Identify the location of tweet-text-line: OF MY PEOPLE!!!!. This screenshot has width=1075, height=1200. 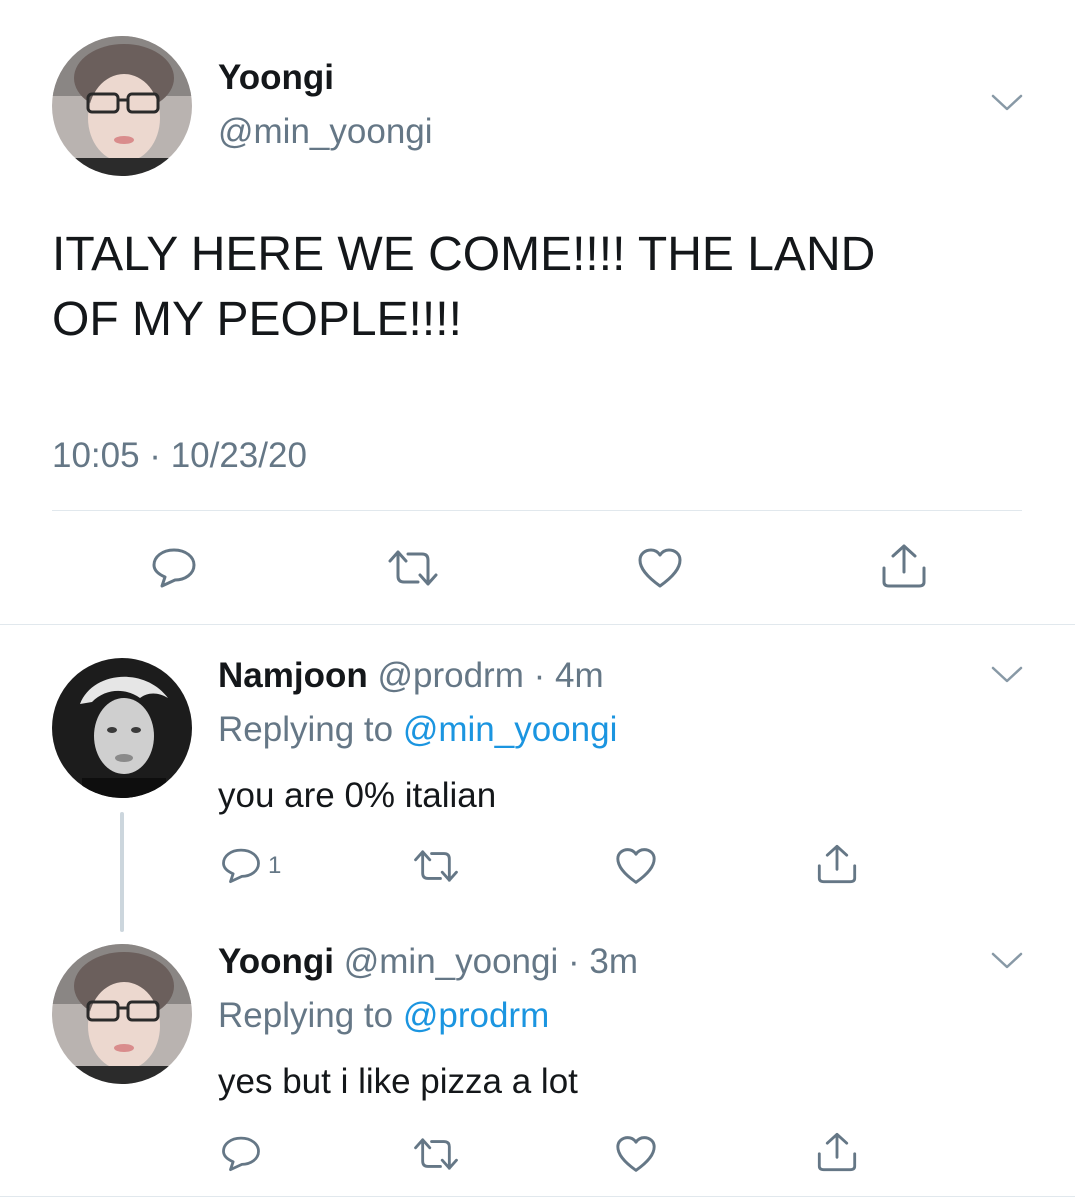
(257, 319).